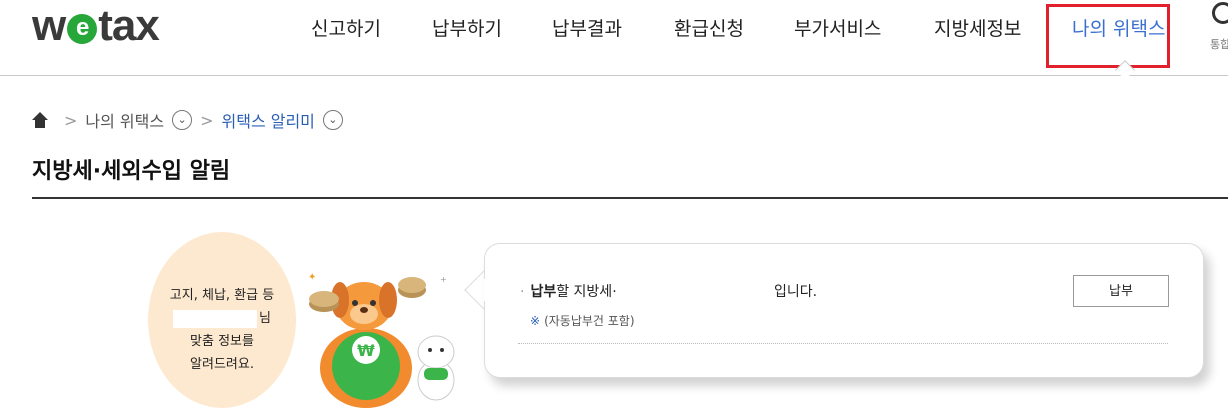  I want to click on note-mark: ※, so click(535, 321).